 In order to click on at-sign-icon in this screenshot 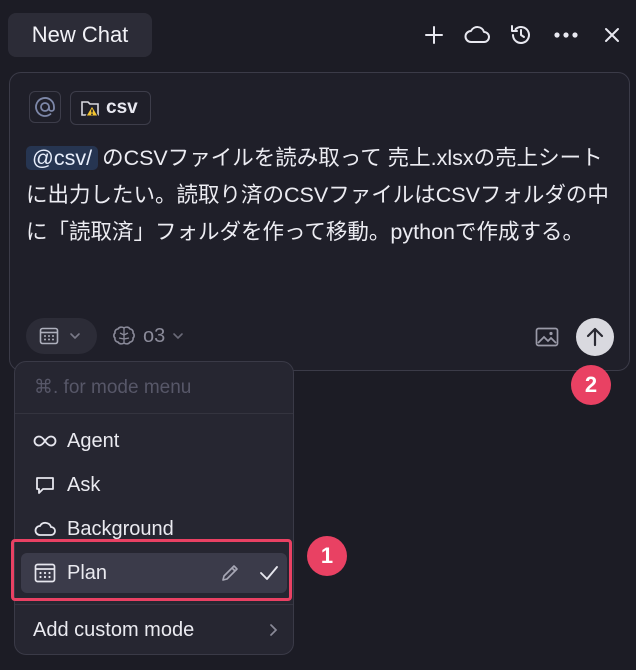, I will do `click(45, 107)`.